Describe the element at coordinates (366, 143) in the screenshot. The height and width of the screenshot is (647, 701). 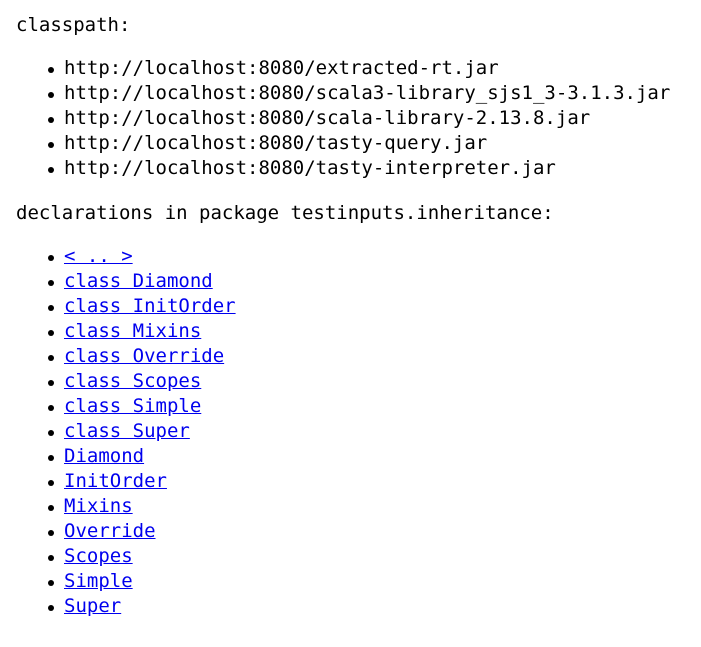
I see `classpath-item: http://localhost:8080/tasty-query.jar` at that location.